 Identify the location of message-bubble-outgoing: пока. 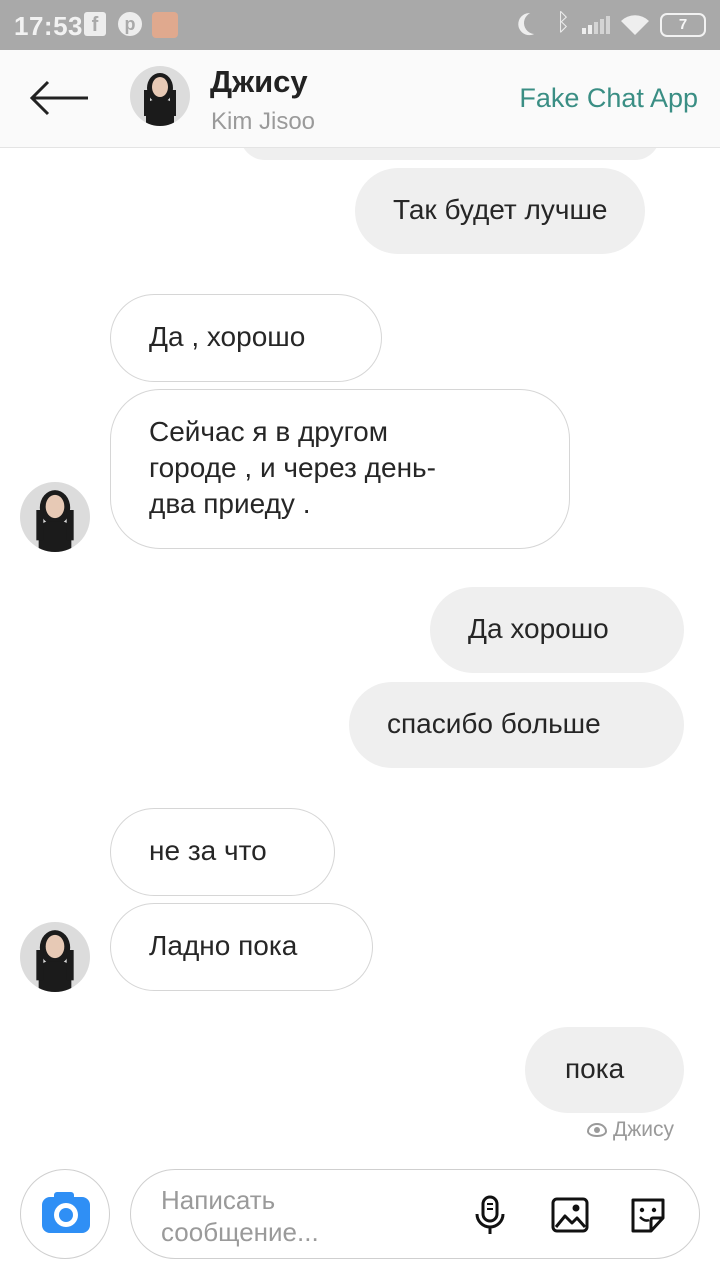
(604, 1070).